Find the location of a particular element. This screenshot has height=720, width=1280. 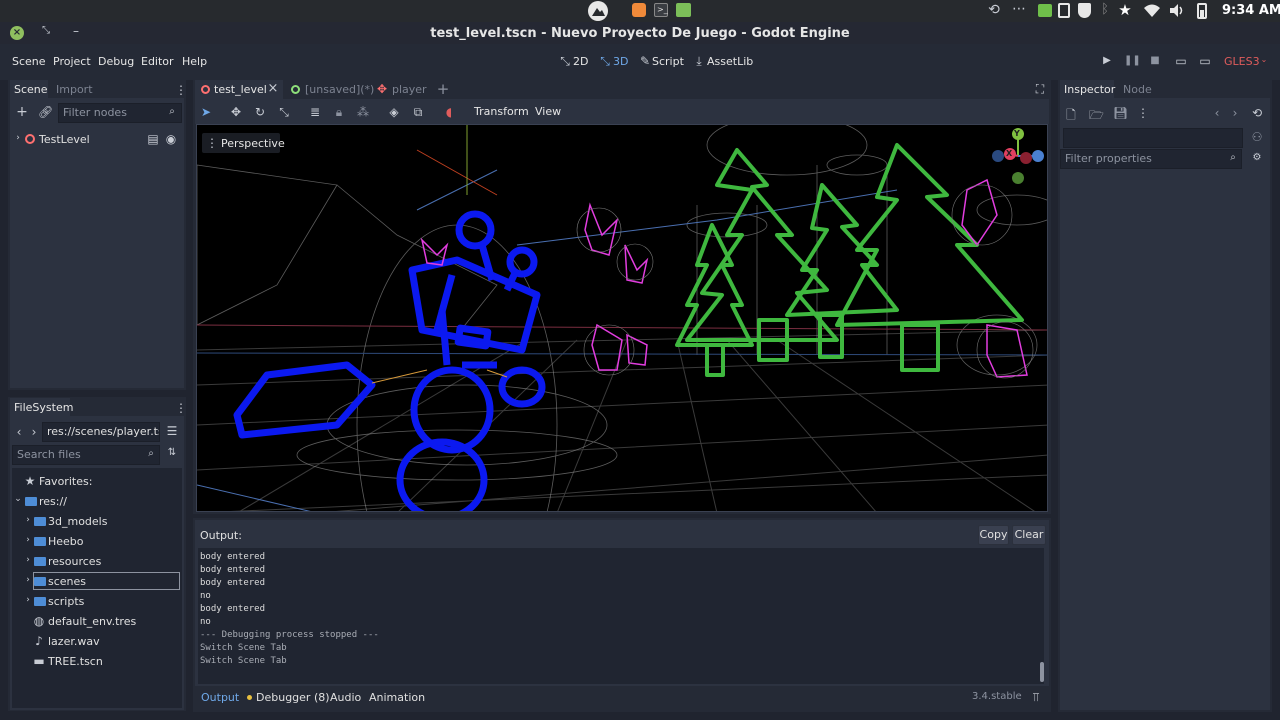

folder-resources: resources is located at coordinates (74, 561).